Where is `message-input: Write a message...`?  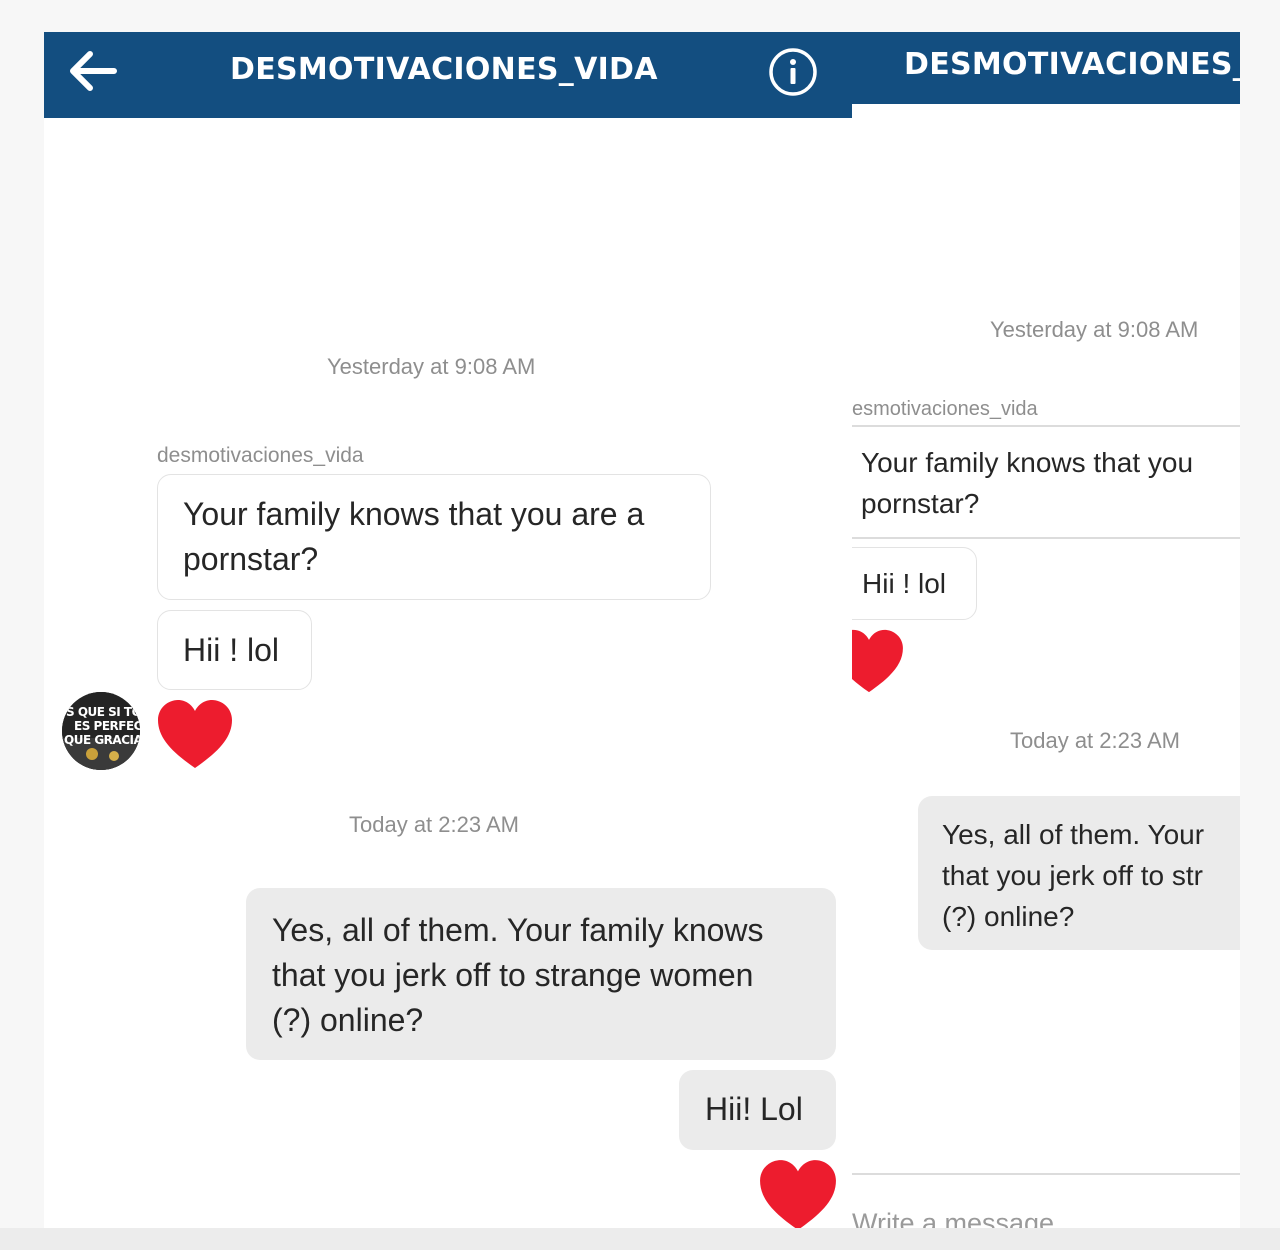
message-input: Write a message... is located at coordinates (964, 1218).